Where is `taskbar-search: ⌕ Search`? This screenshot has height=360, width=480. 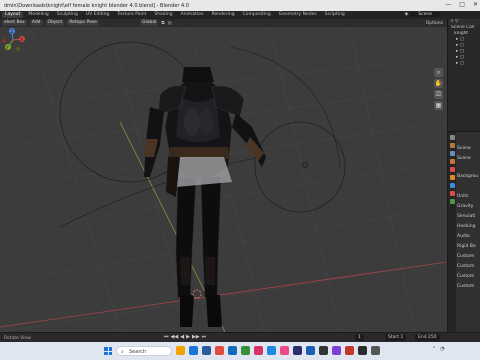 taskbar-search: ⌕ Search is located at coordinates (144, 351).